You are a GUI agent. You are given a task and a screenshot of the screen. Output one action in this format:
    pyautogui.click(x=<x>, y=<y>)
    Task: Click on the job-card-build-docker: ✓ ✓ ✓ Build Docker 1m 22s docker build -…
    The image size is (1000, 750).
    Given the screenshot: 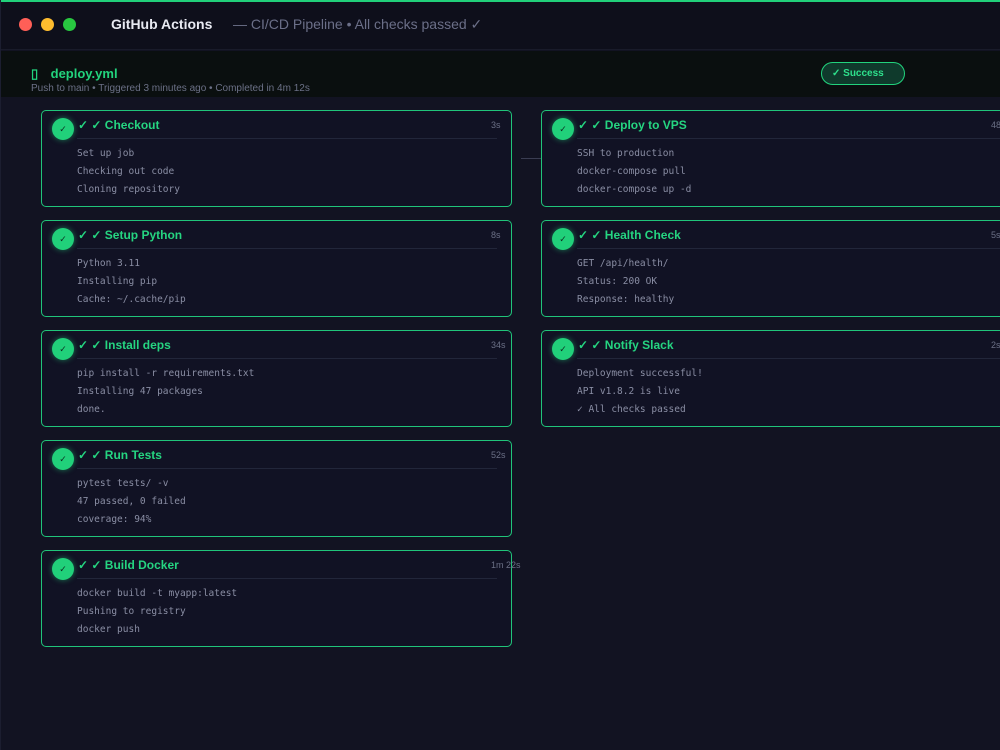 What is the action you would take?
    pyautogui.click(x=281, y=598)
    